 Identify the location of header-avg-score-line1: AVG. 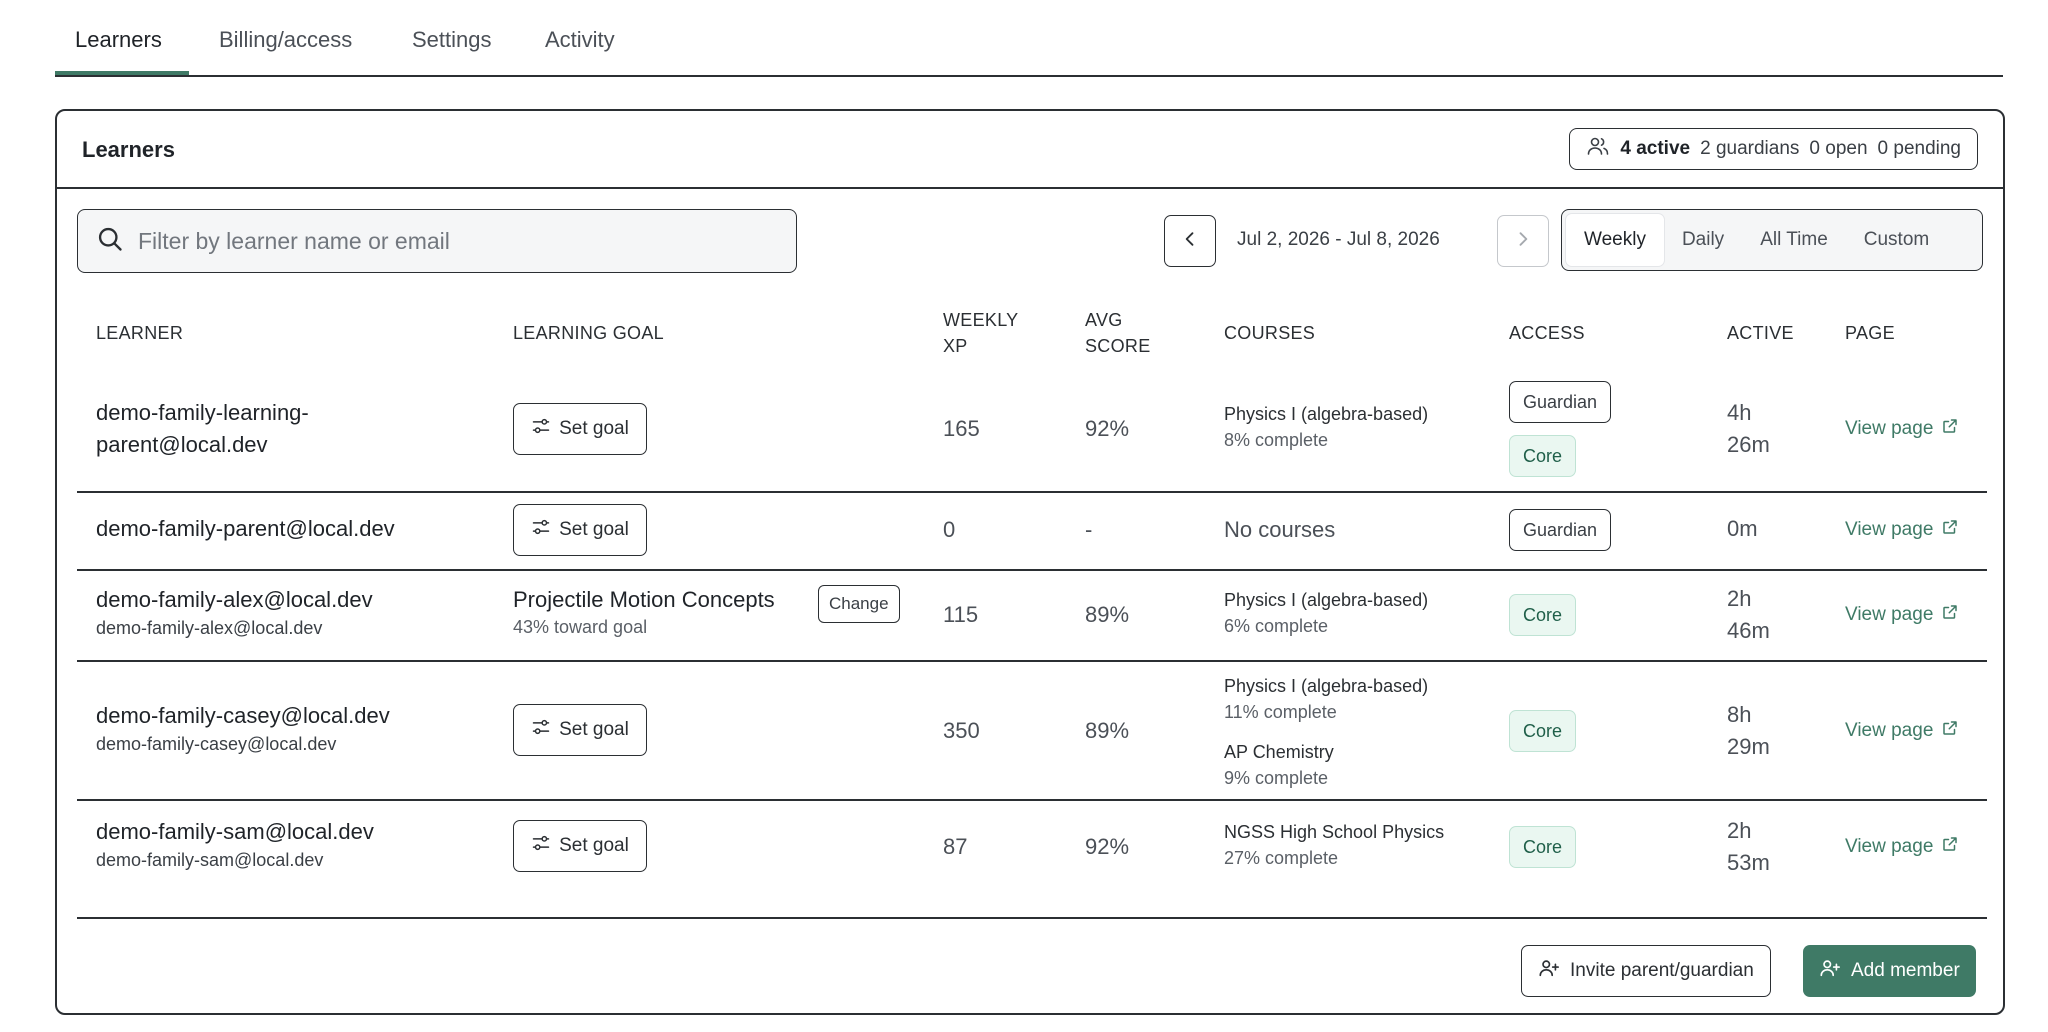
(1104, 320).